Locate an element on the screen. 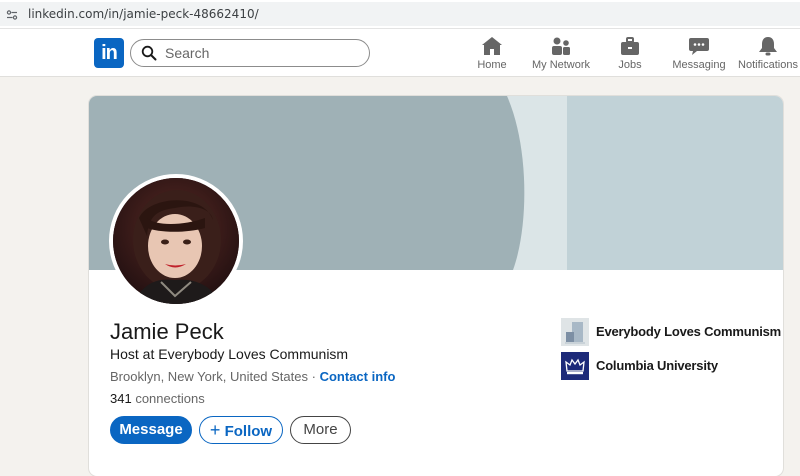  top-navigation: in Home My Network Jobs is located at coordinates (400, 53).